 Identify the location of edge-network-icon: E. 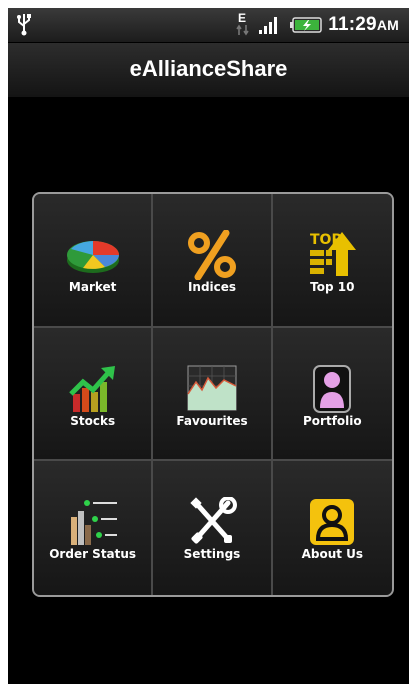
(242, 23).